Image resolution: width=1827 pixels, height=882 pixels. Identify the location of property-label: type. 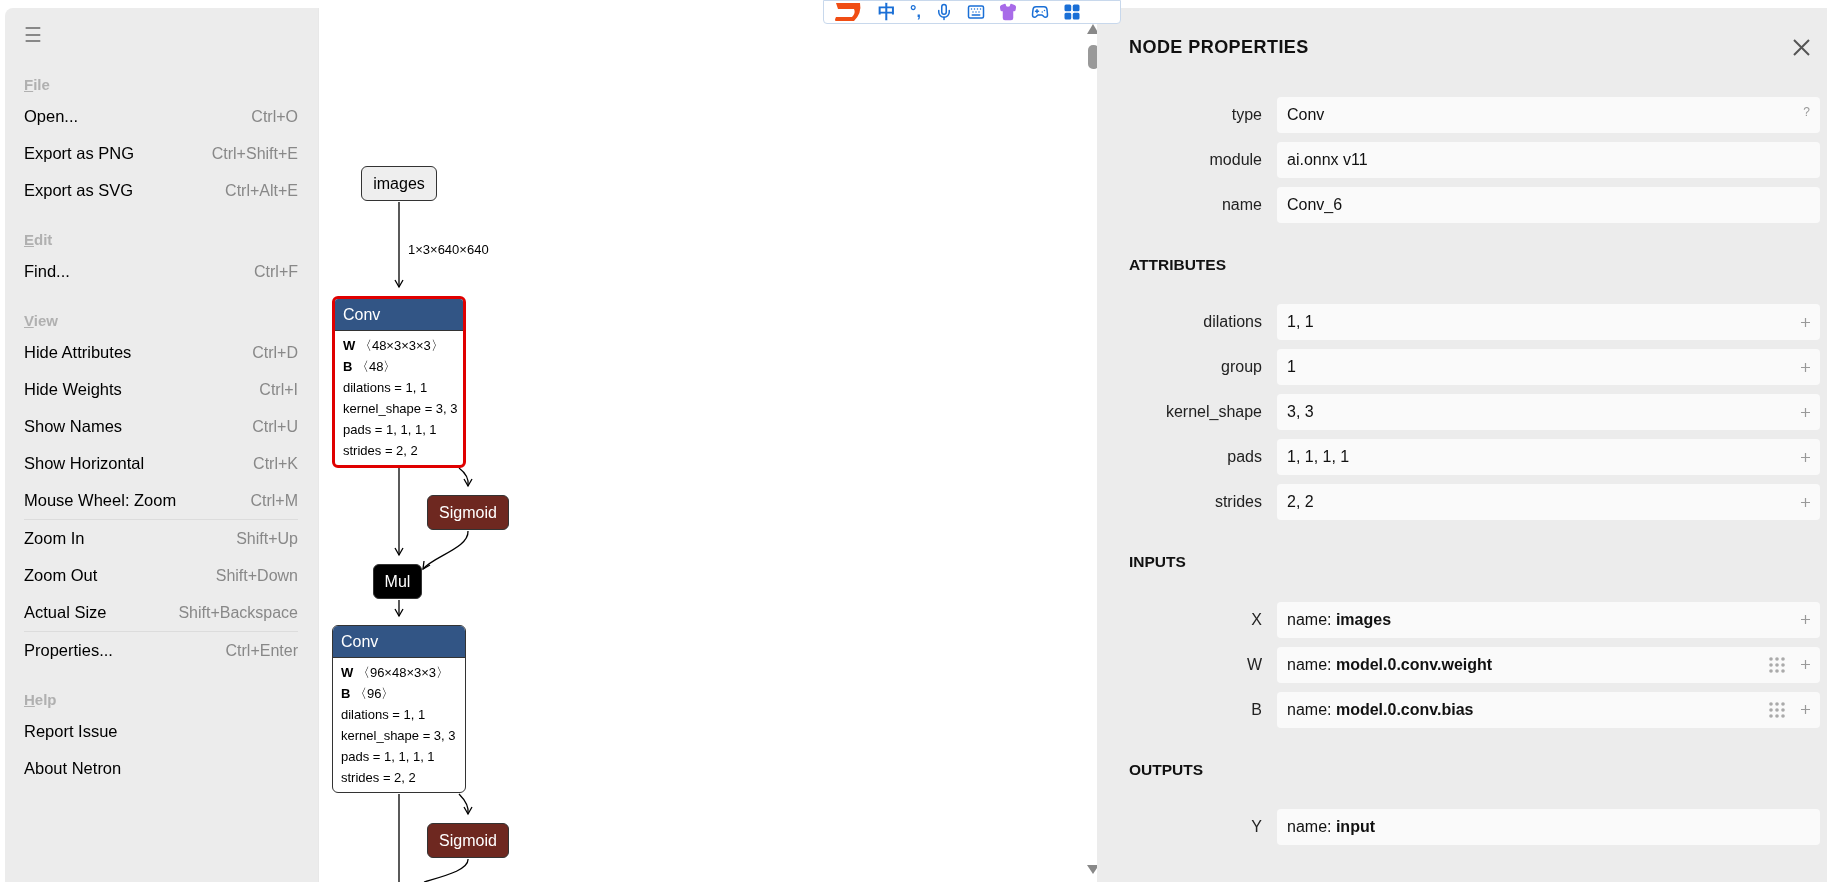
(1246, 115).